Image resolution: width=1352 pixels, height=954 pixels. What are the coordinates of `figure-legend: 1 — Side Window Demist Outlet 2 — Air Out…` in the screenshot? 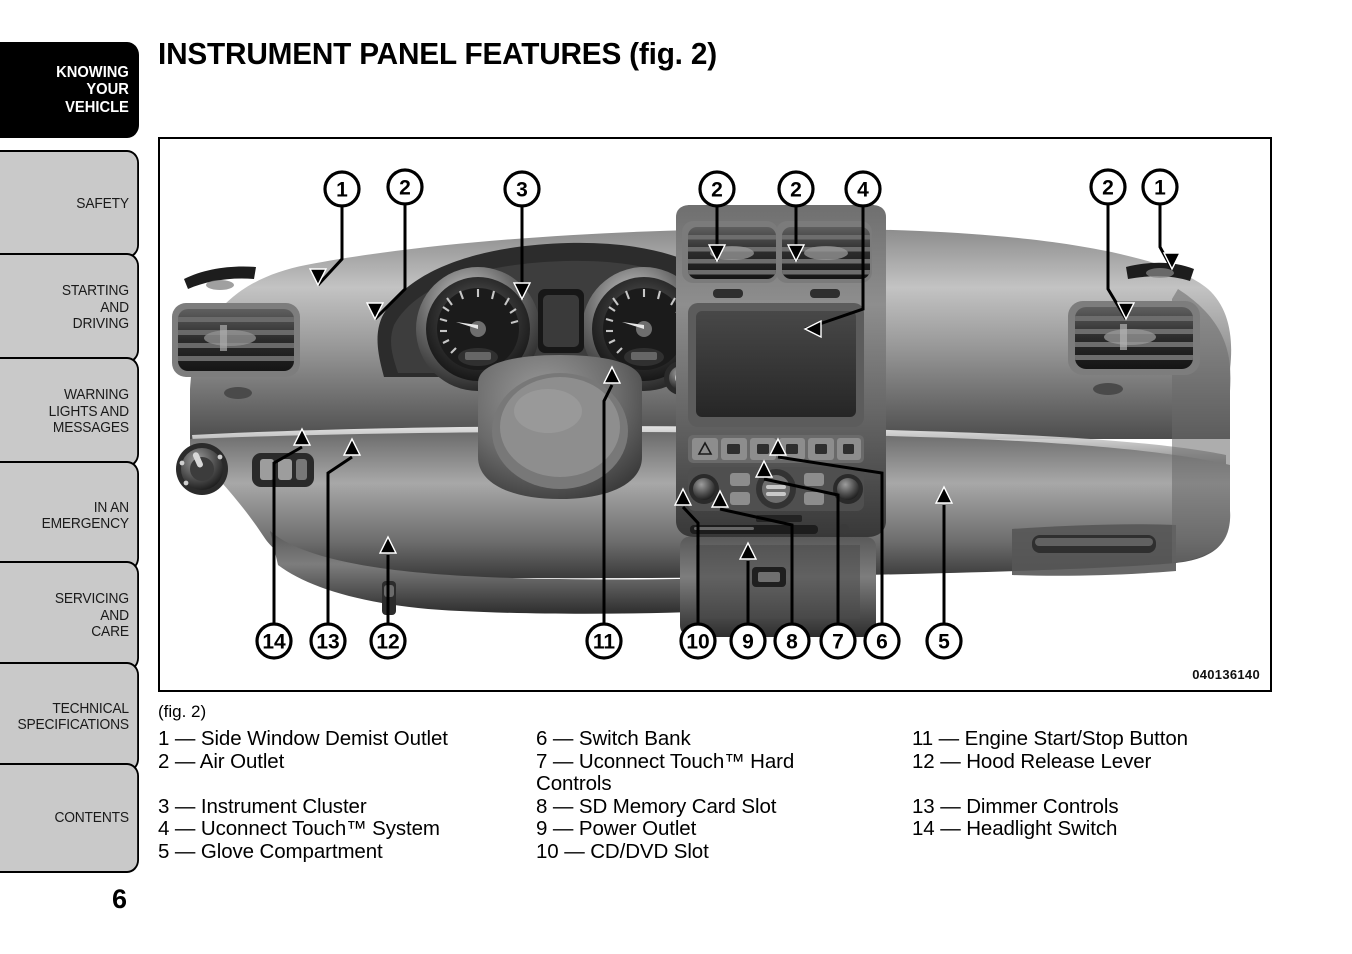 It's located at (755, 795).